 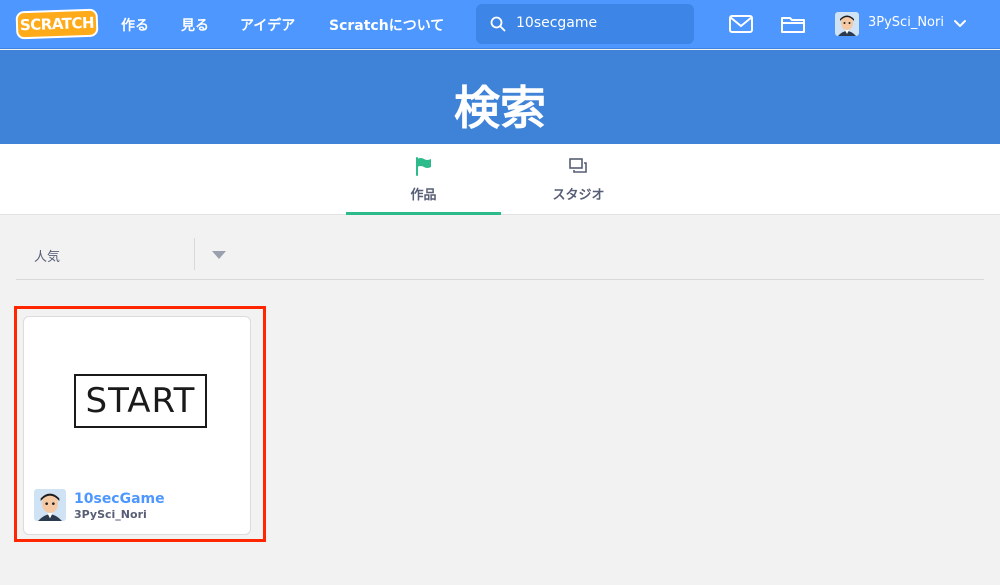 I want to click on folder-icon, so click(x=793, y=24).